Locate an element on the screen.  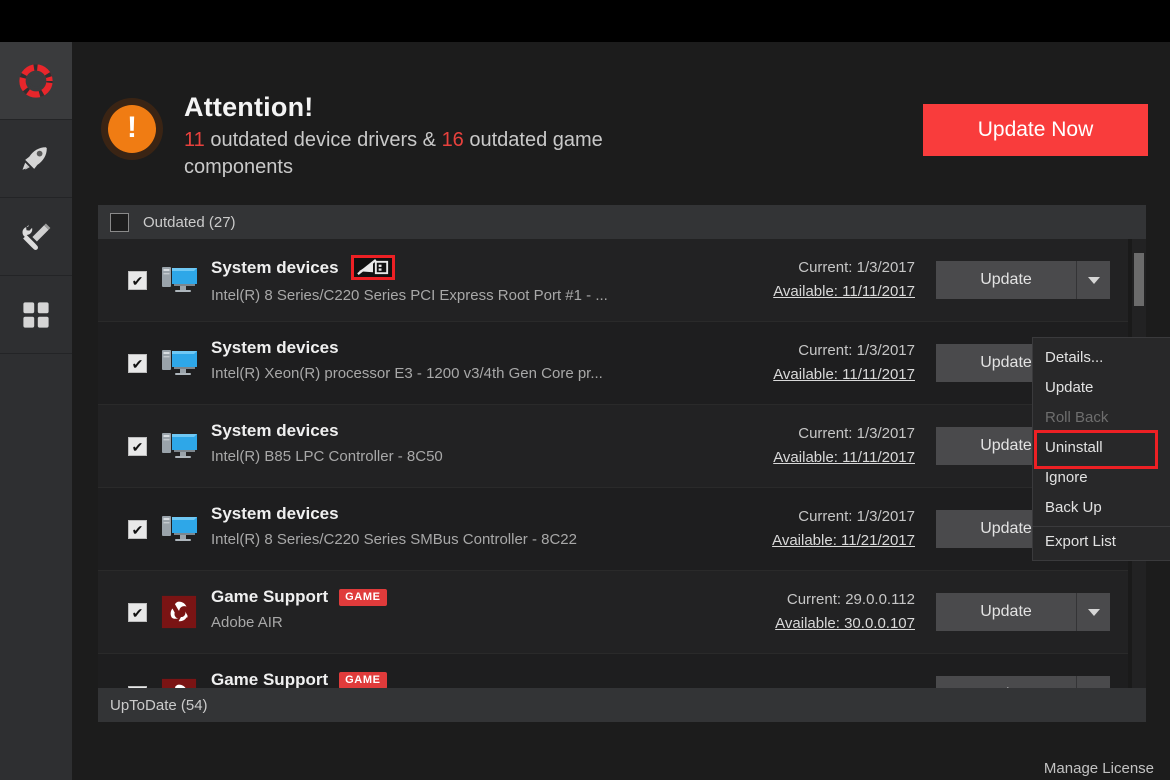
warning-exclamation: ! is located at coordinates (132, 129).